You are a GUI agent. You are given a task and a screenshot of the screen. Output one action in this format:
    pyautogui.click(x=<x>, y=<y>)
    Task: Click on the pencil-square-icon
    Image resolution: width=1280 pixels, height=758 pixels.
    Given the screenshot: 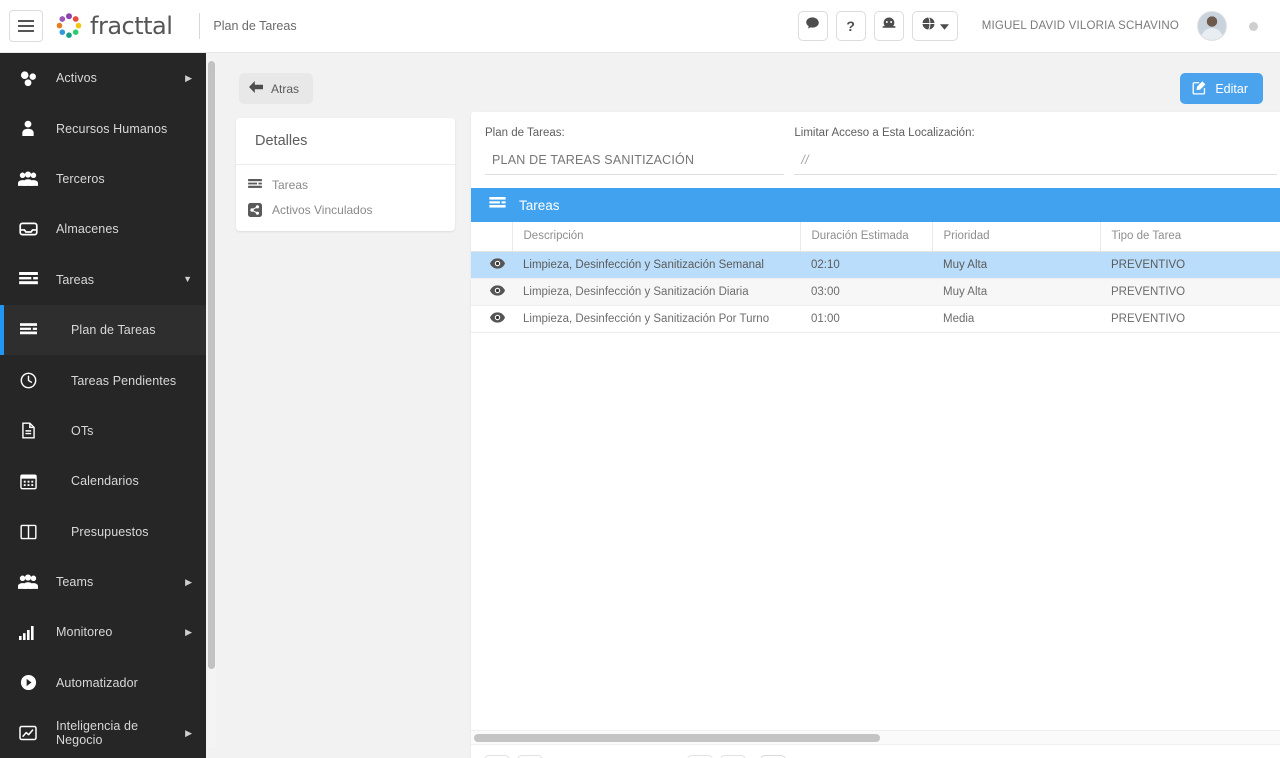 What is the action you would take?
    pyautogui.click(x=1199, y=89)
    